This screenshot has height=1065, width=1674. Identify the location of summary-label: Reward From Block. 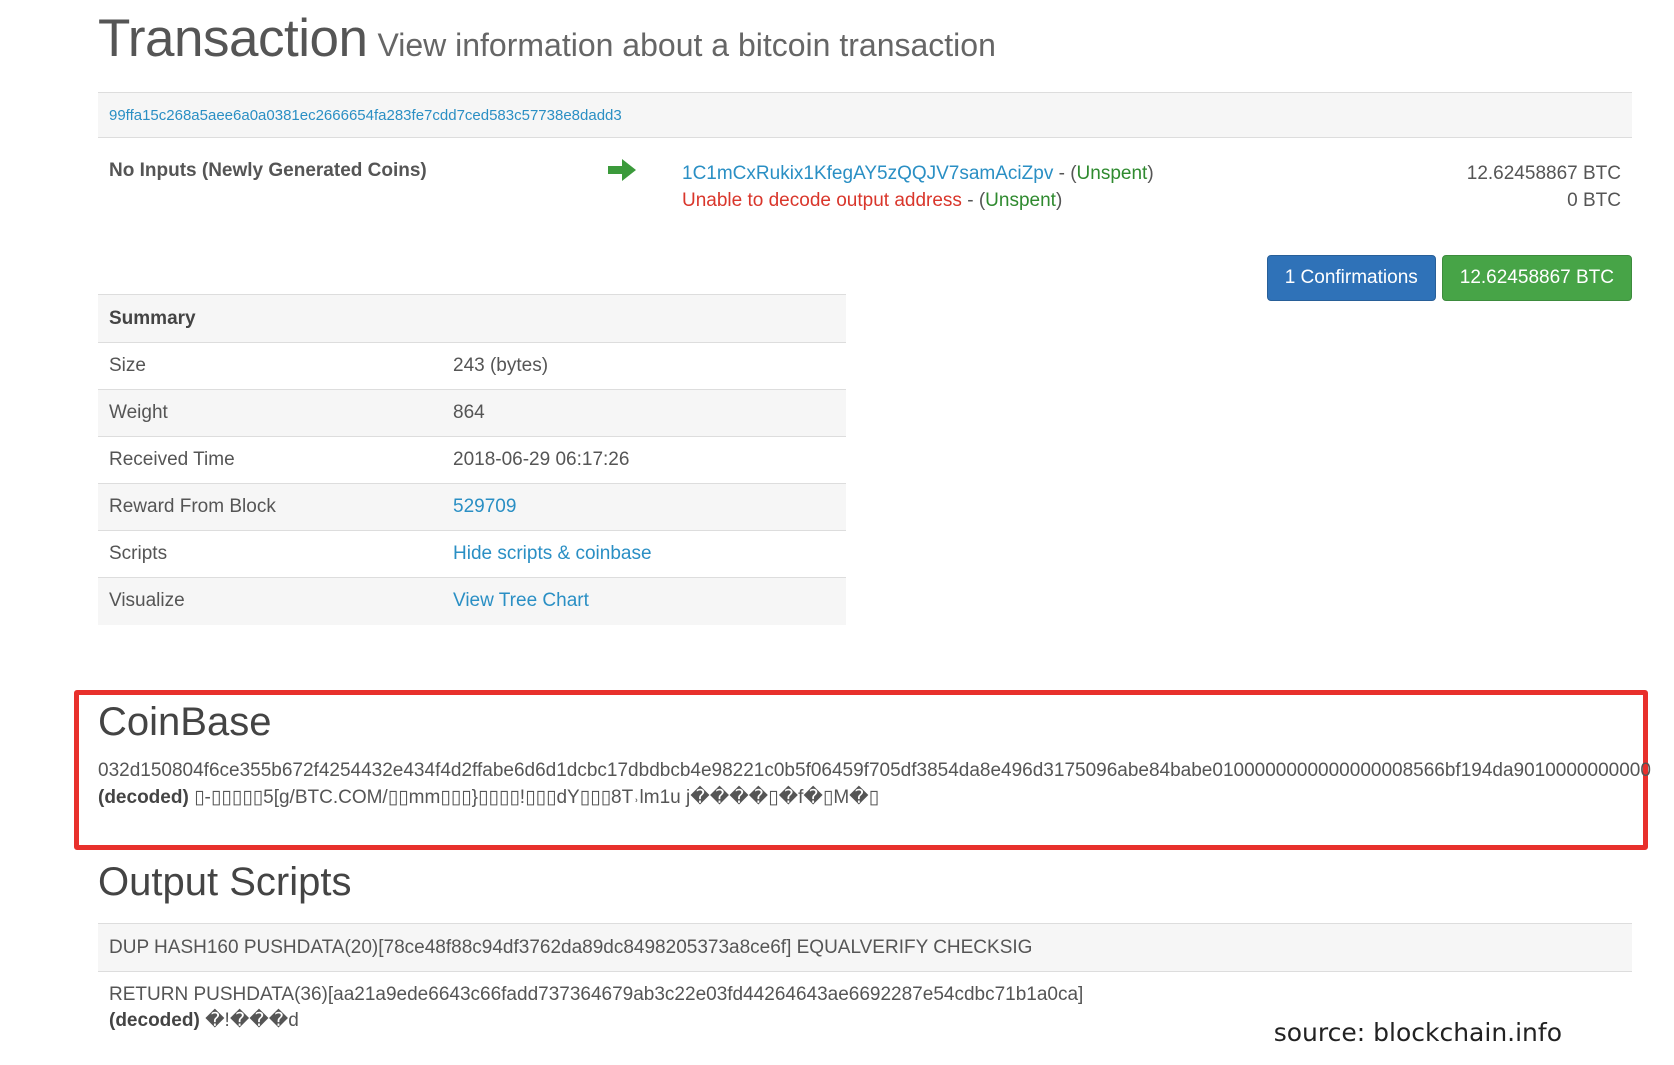
(270, 507).